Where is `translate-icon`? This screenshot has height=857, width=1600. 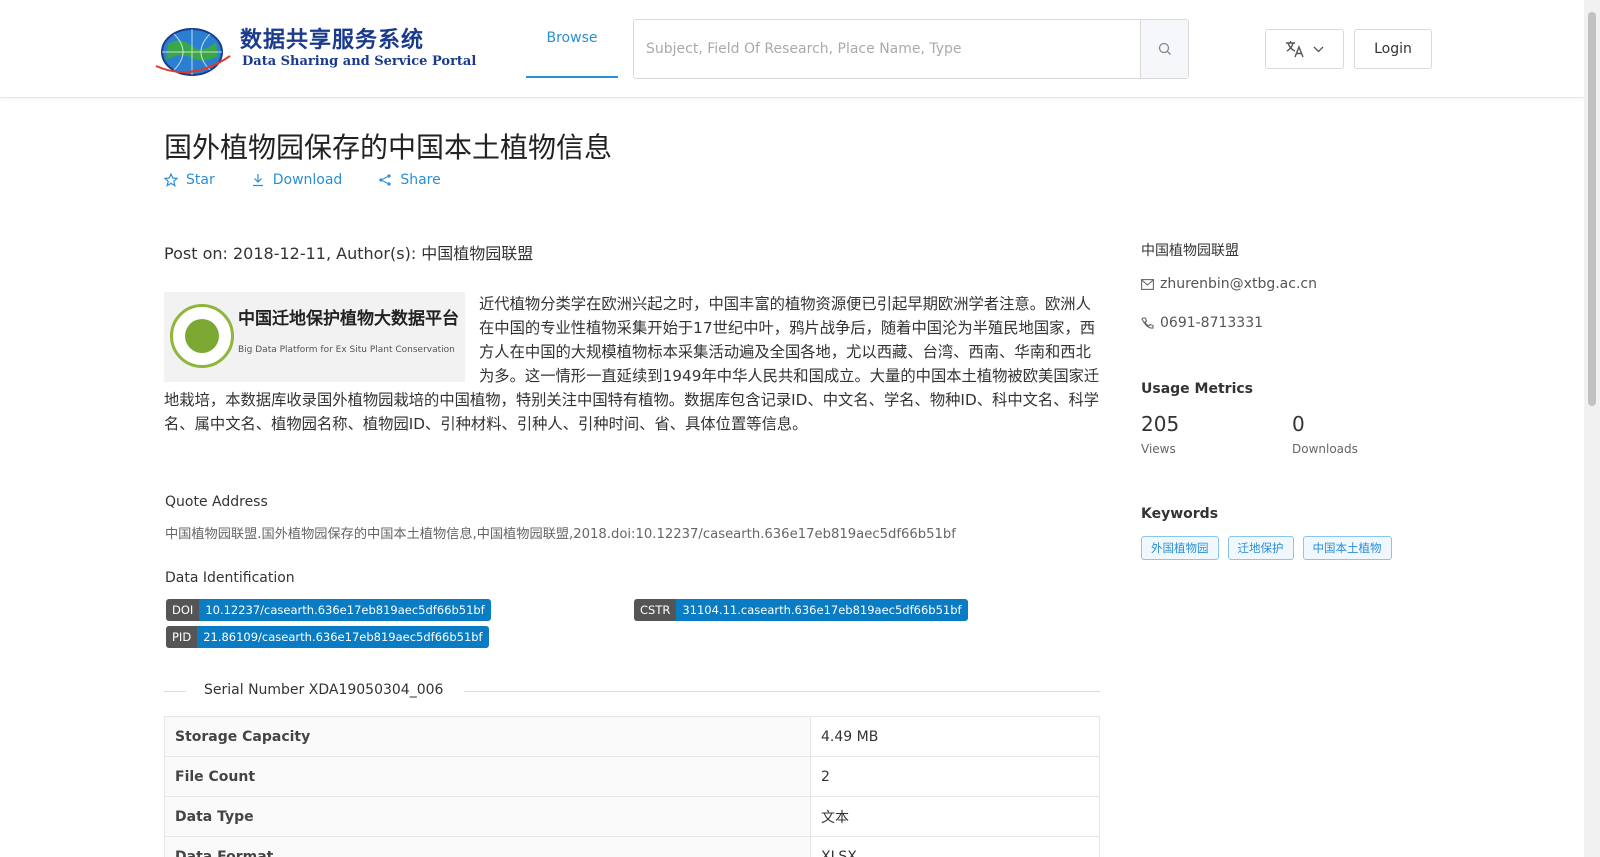
translate-icon is located at coordinates (1295, 49).